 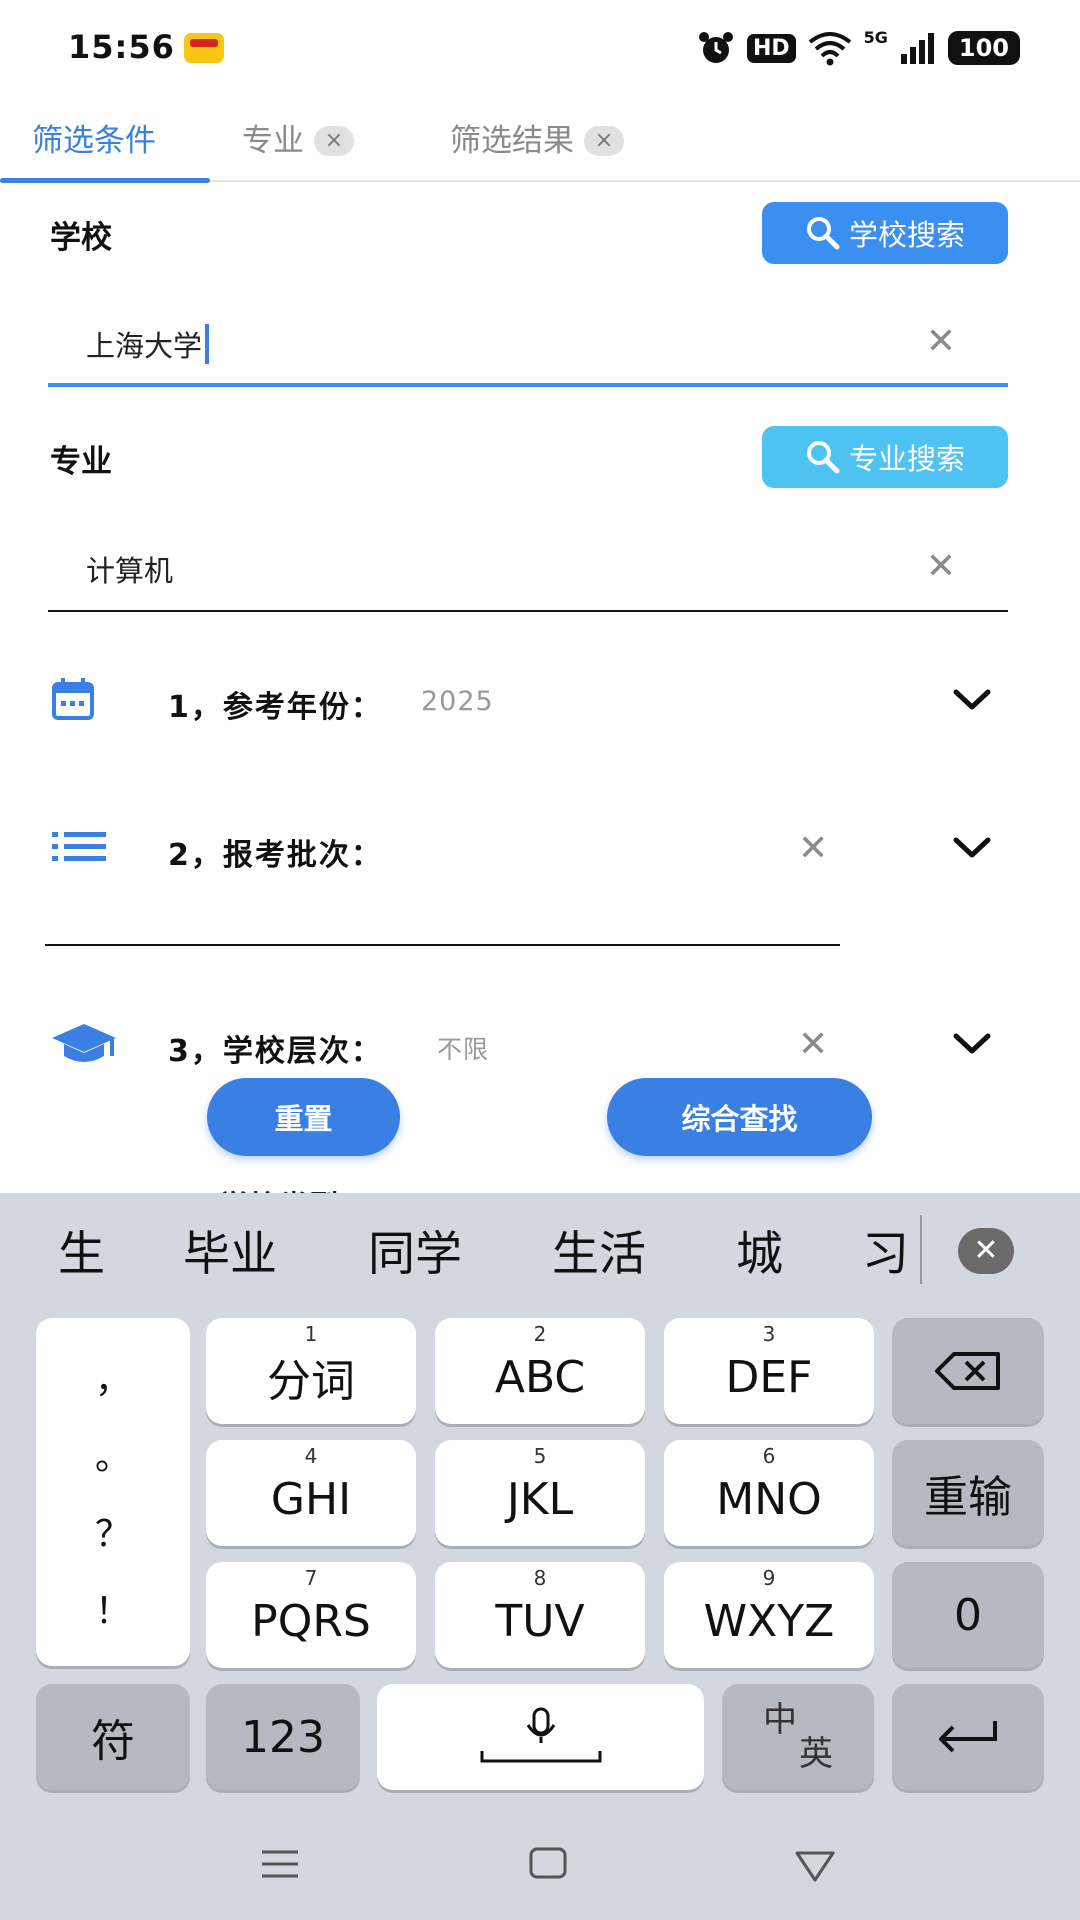 What do you see at coordinates (906, 235) in the screenshot?
I see `school-search-label: 学校搜索` at bounding box center [906, 235].